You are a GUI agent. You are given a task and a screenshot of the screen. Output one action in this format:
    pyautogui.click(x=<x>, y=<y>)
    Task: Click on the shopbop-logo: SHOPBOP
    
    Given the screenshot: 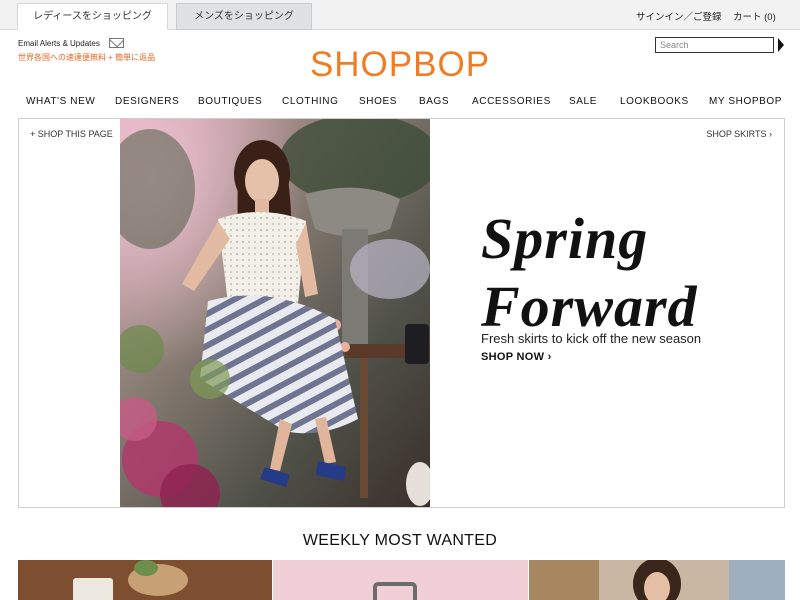 What is the action you would take?
    pyautogui.click(x=400, y=65)
    